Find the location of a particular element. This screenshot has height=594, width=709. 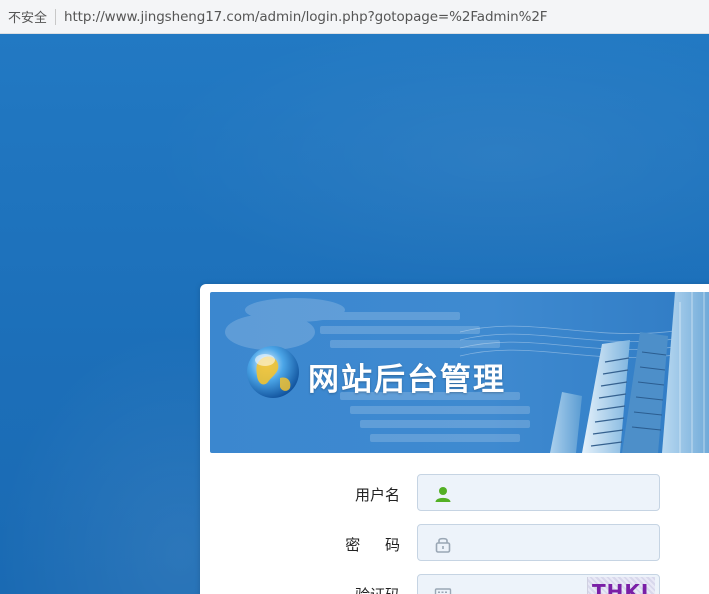

username-row: 用户名 is located at coordinates (454, 494).